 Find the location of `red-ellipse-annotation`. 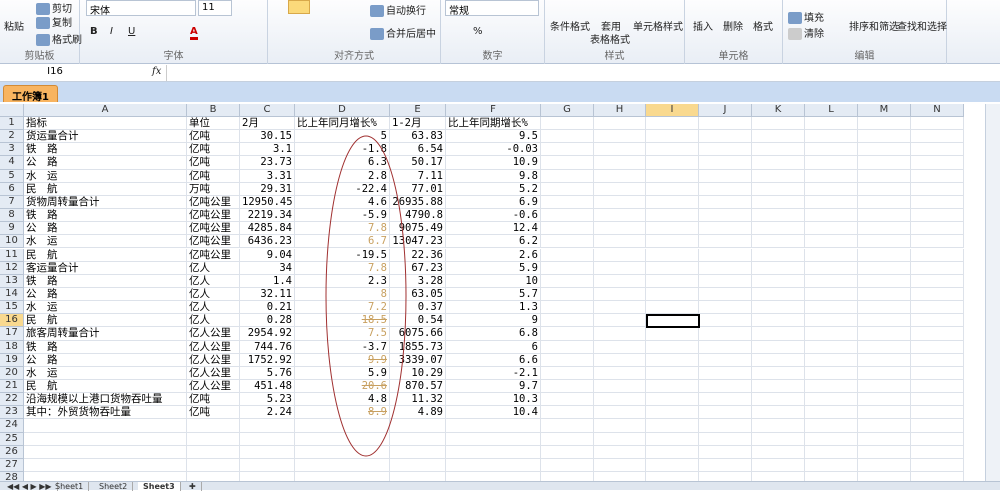

red-ellipse-annotation is located at coordinates (366, 296).